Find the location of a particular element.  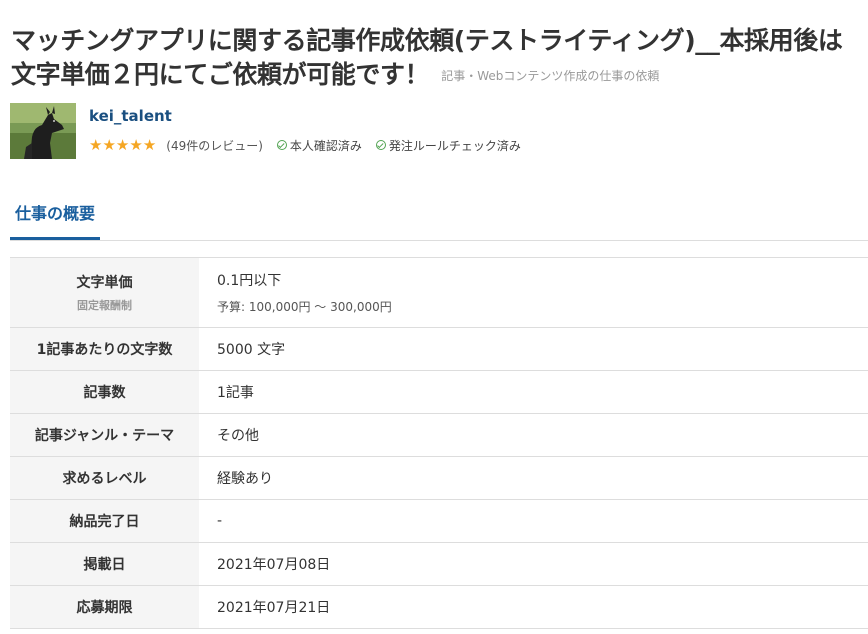

avatar is located at coordinates (43, 131).